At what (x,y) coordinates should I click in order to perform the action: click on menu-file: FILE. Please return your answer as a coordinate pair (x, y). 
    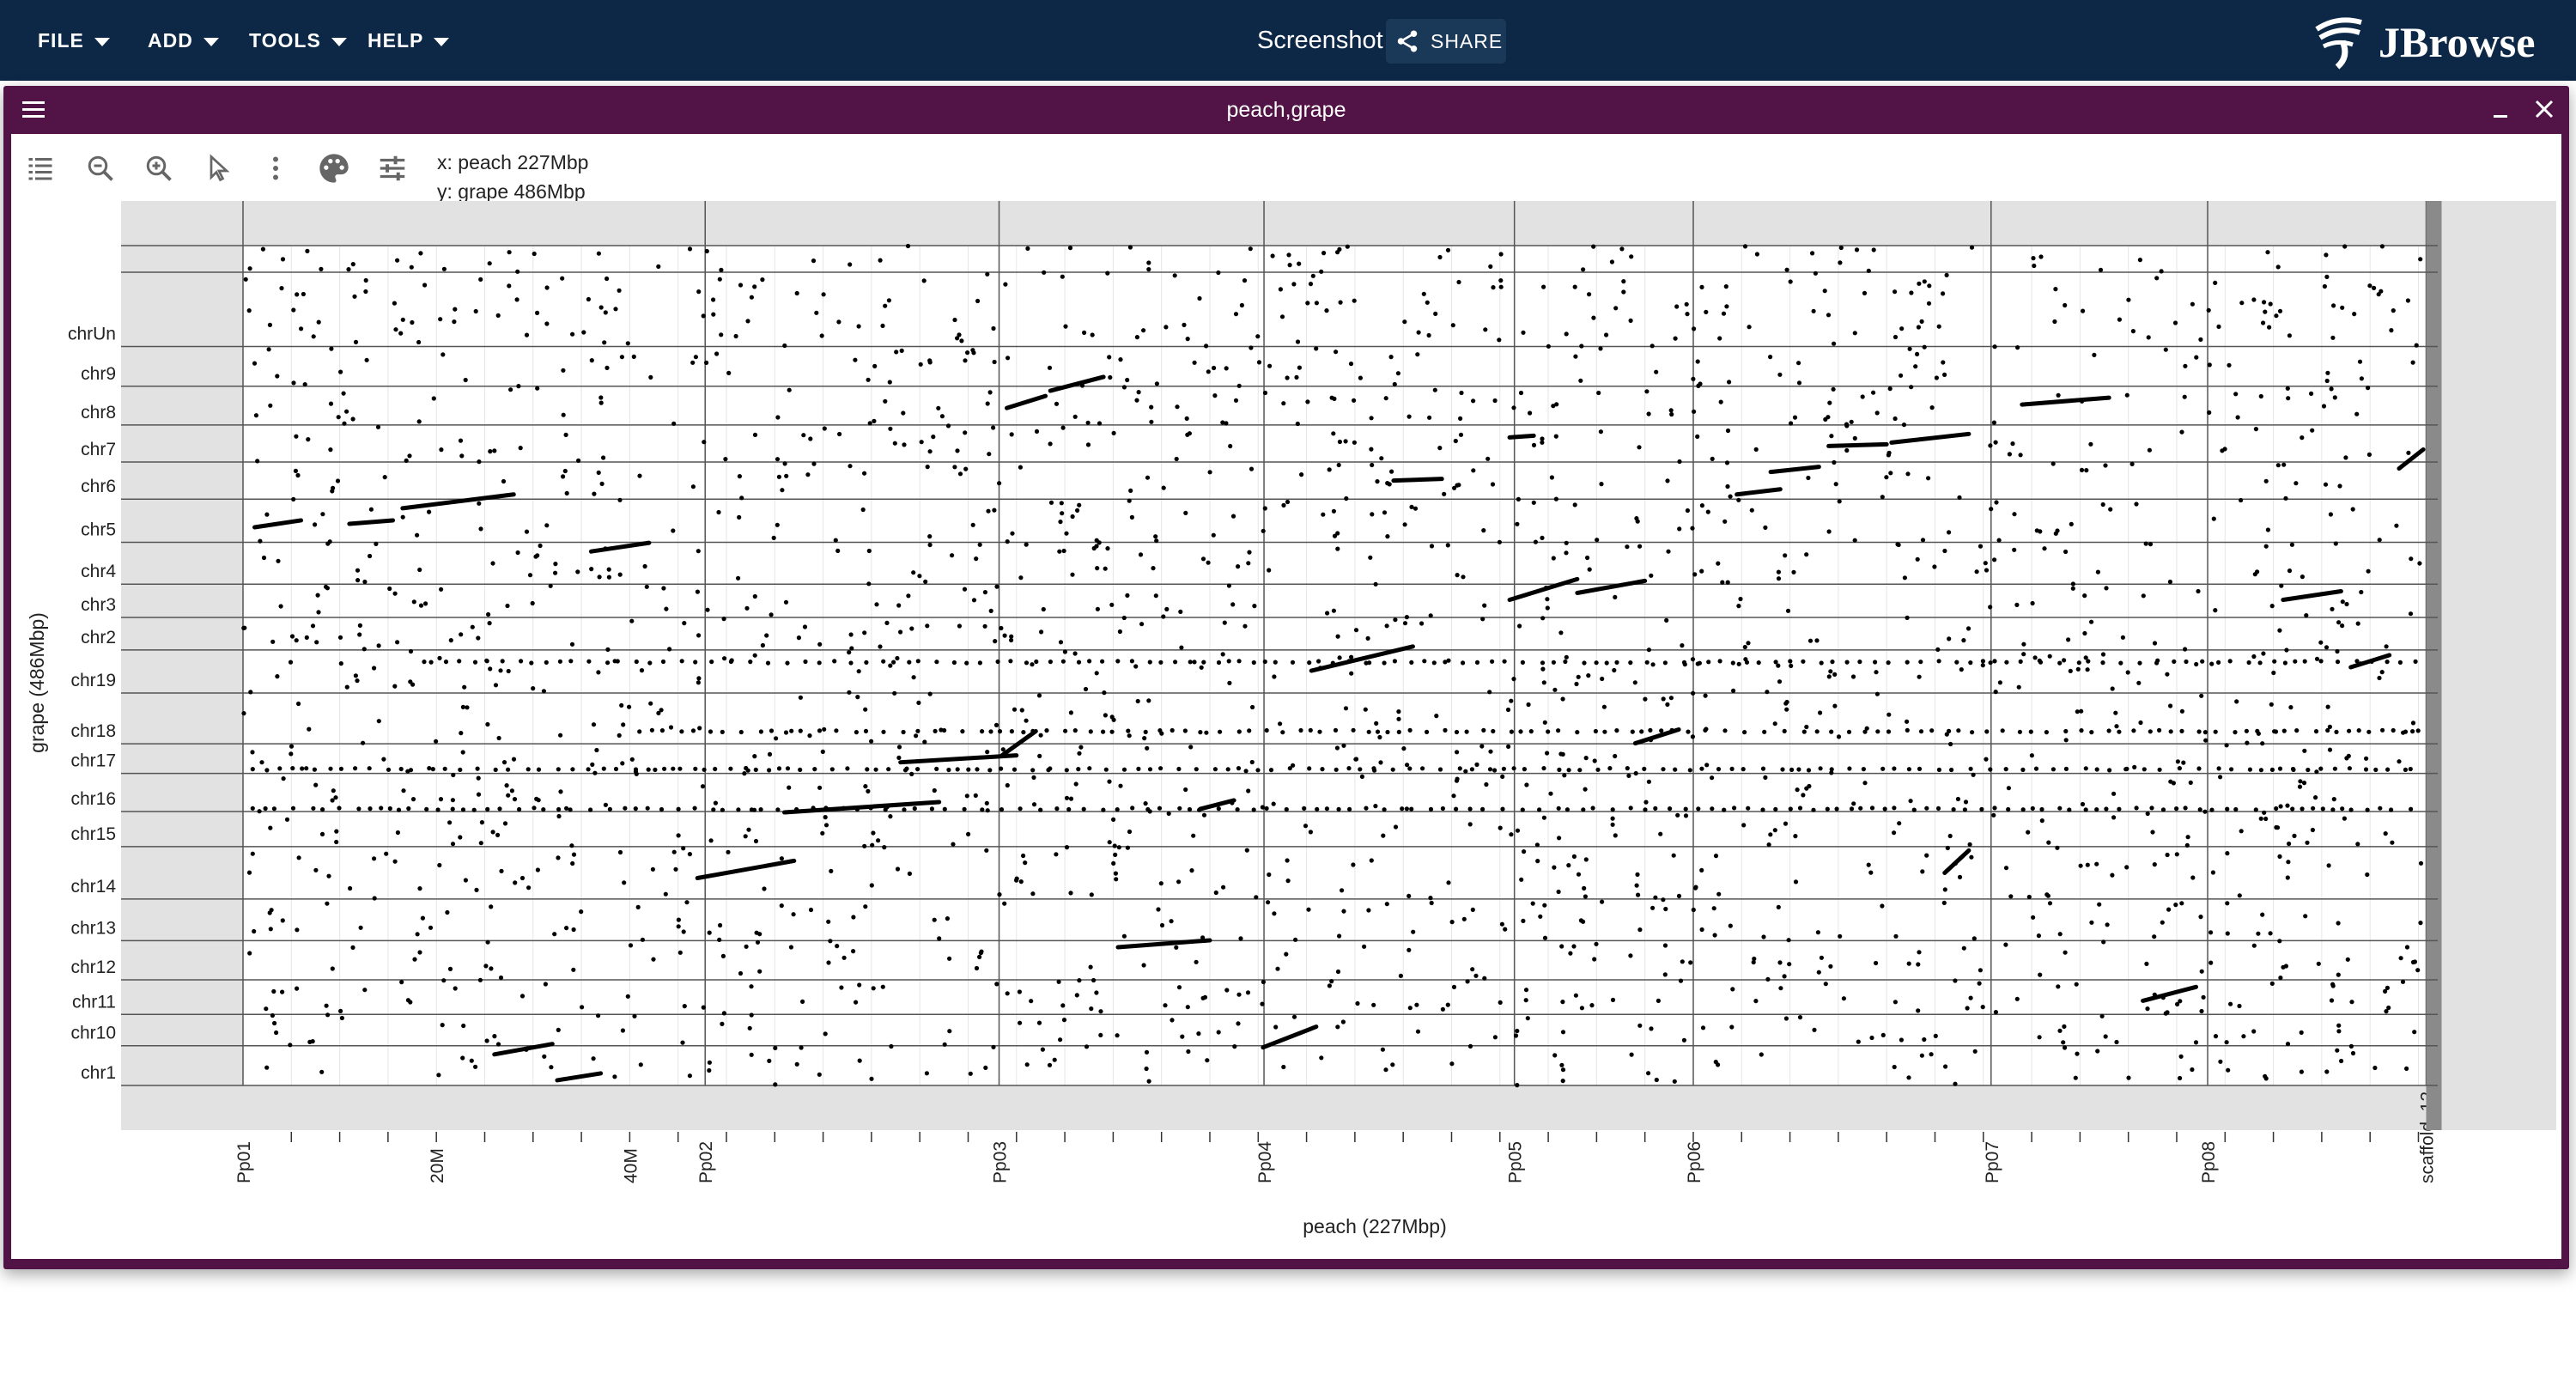
    Looking at the image, I should click on (74, 40).